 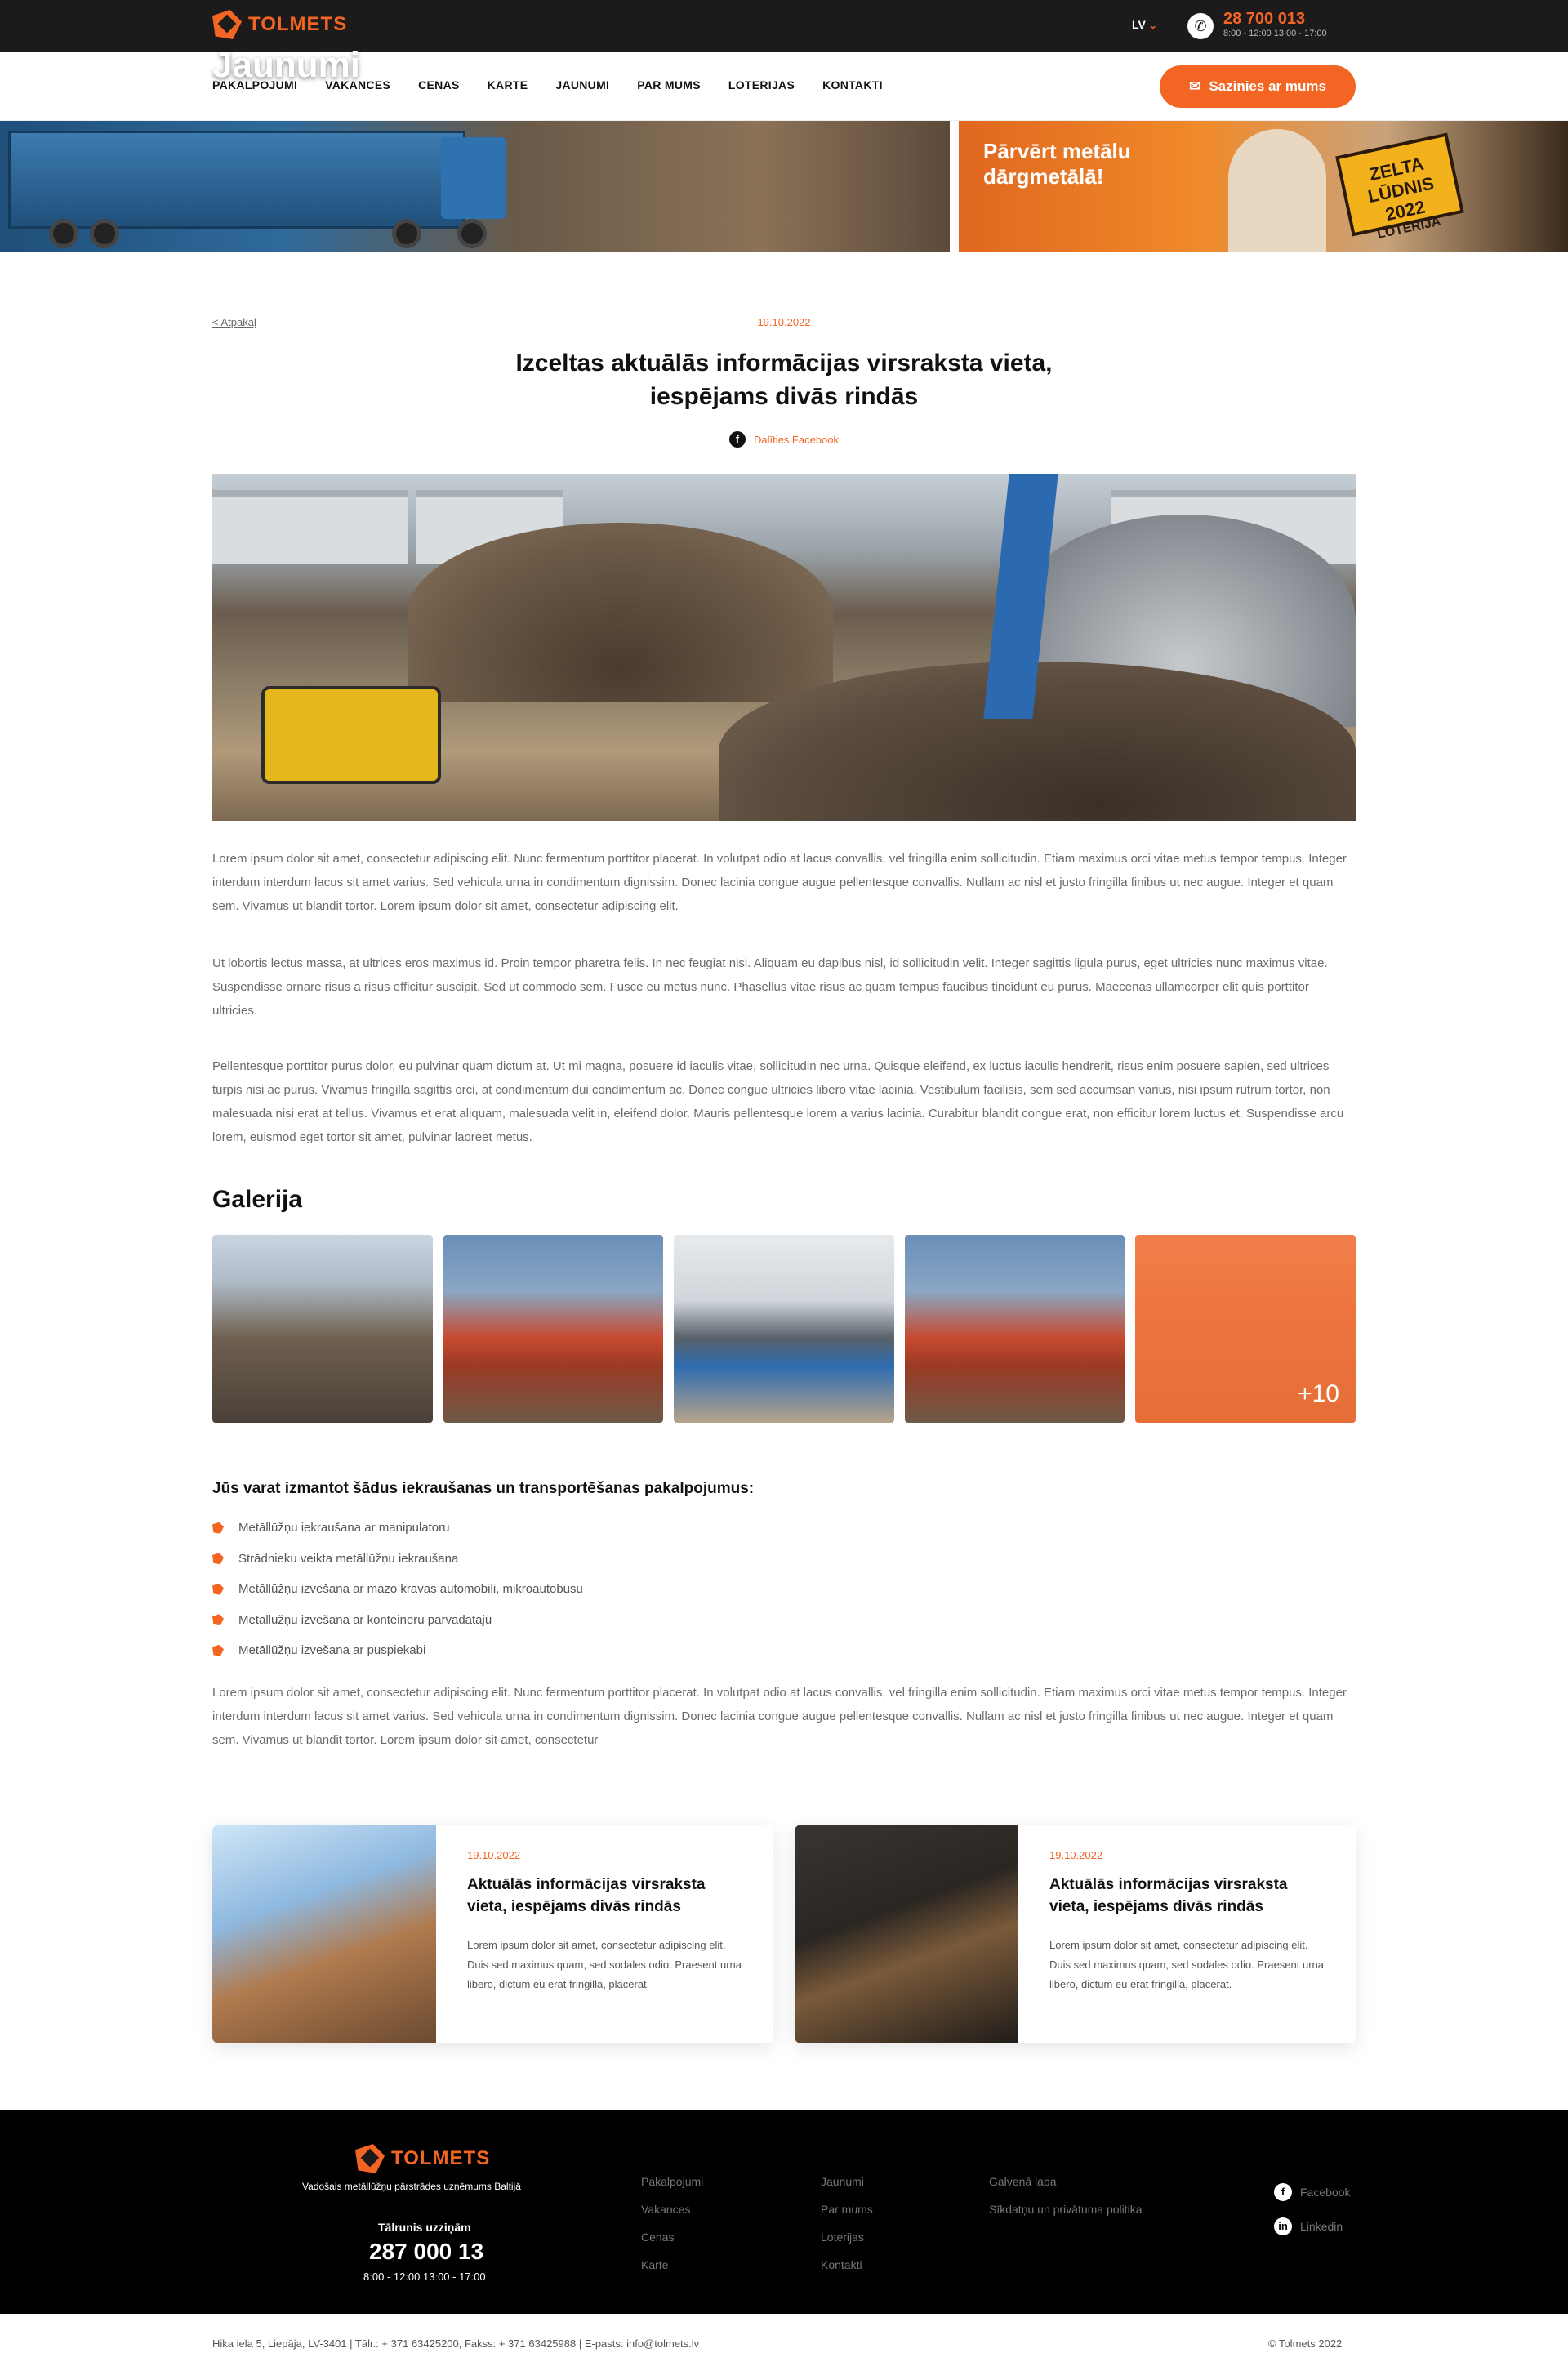 What do you see at coordinates (351, 735) in the screenshot?
I see `image-loader` at bounding box center [351, 735].